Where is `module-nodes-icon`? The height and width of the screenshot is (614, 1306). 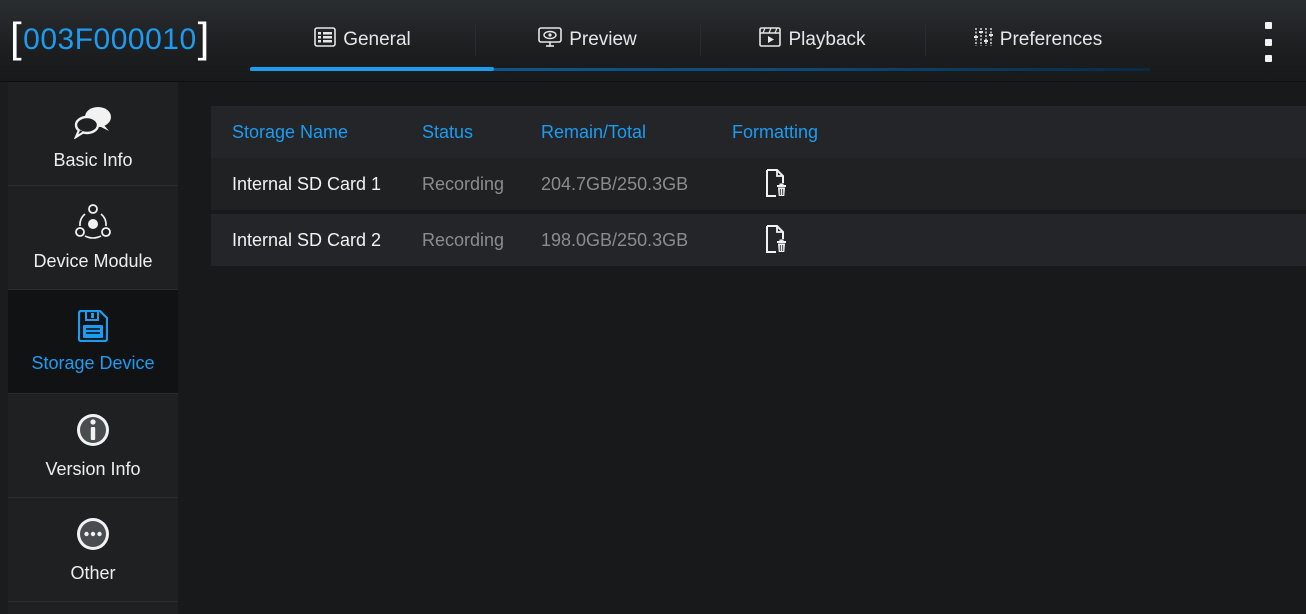
module-nodes-icon is located at coordinates (93, 224).